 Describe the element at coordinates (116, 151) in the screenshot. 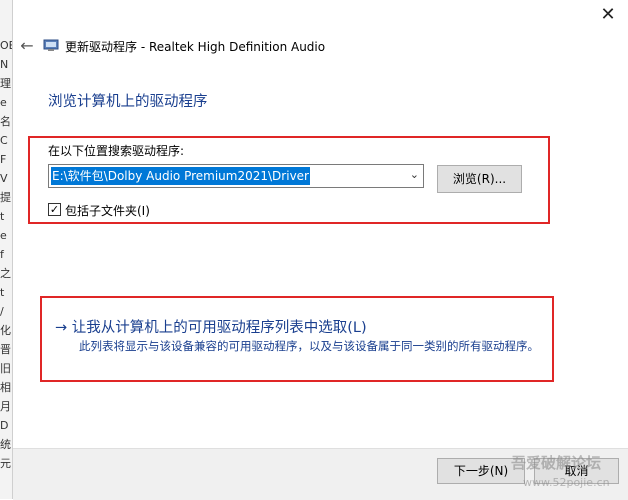

I see `search-location-label: 在以下位置搜索驱动程序:` at that location.